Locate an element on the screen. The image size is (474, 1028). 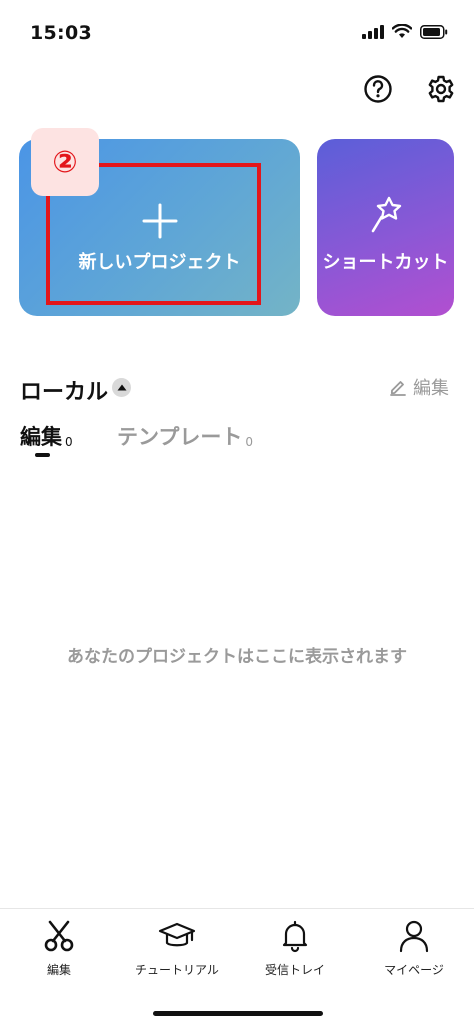
collapse-button is located at coordinates (121, 387).